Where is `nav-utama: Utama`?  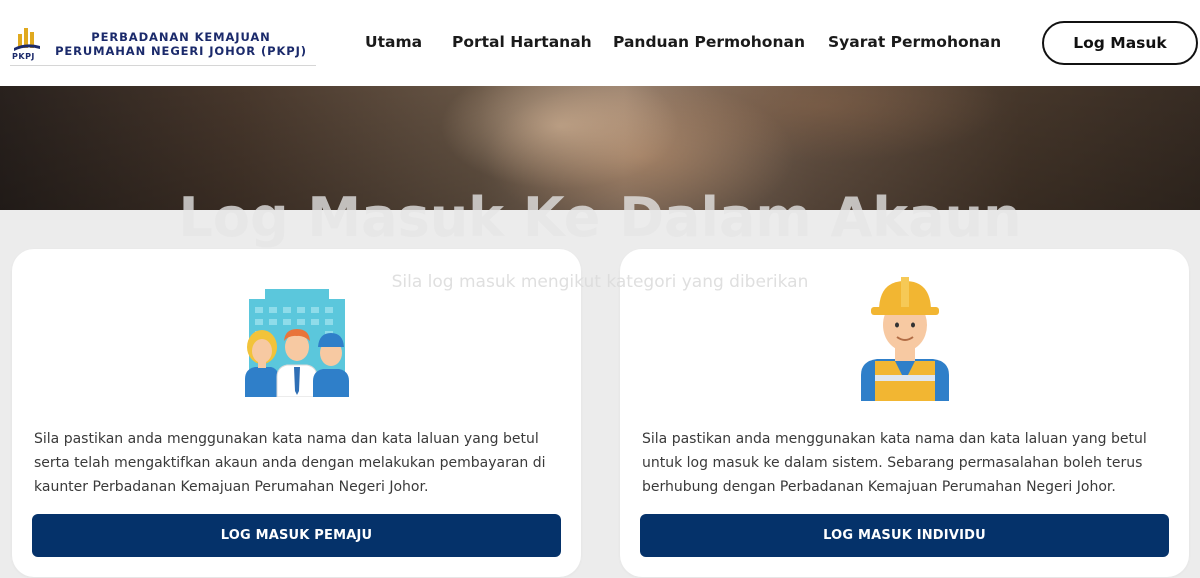 nav-utama: Utama is located at coordinates (393, 42).